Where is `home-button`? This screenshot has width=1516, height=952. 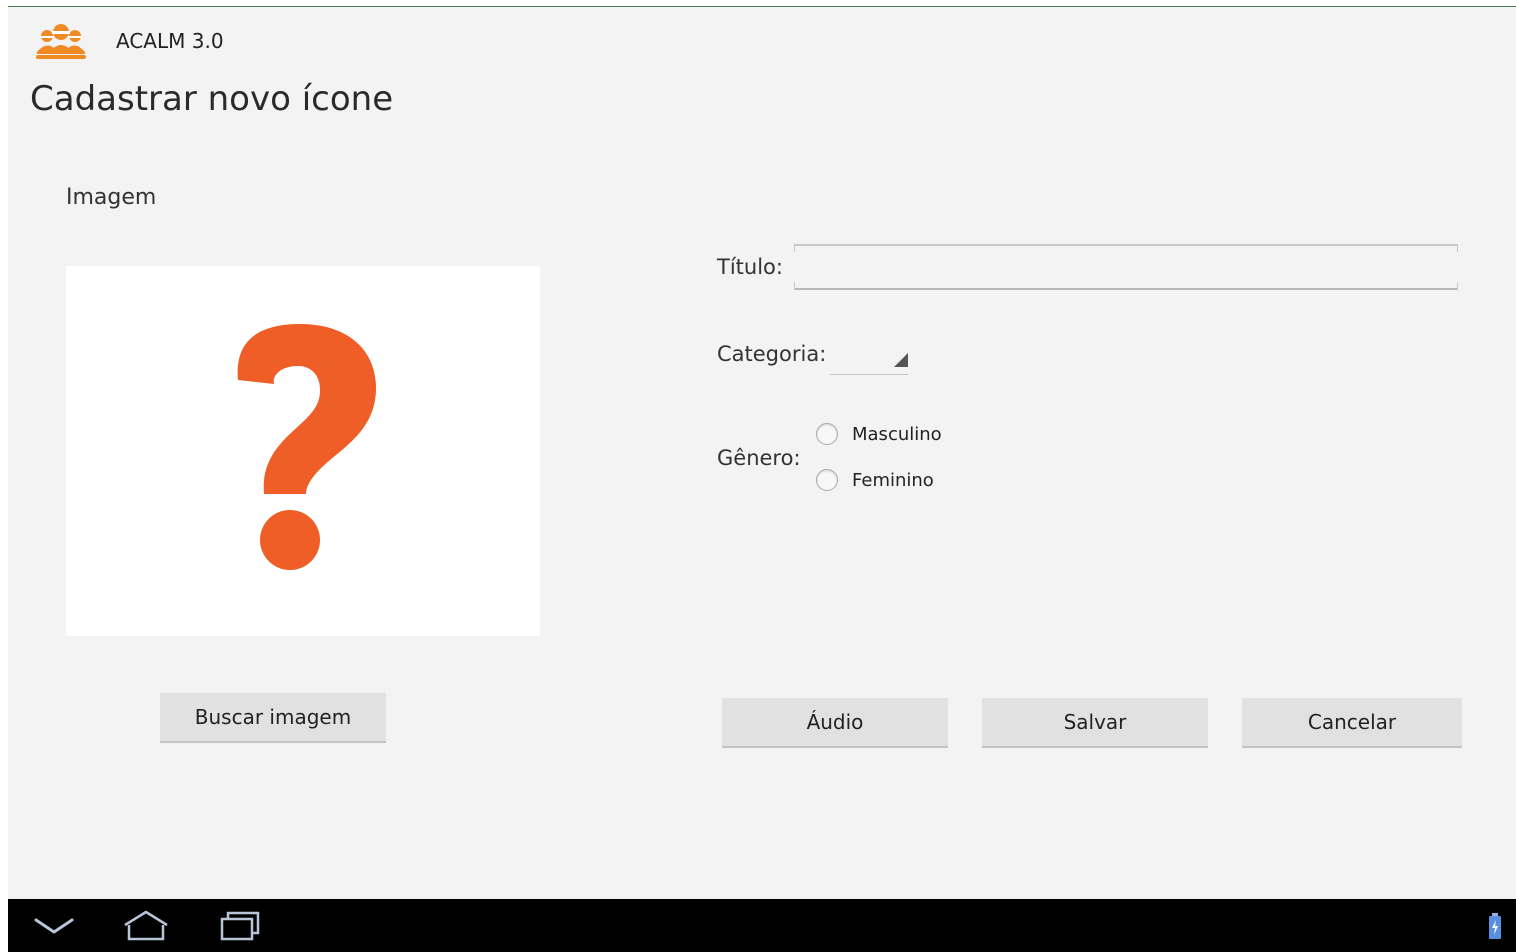
home-button is located at coordinates (146, 925).